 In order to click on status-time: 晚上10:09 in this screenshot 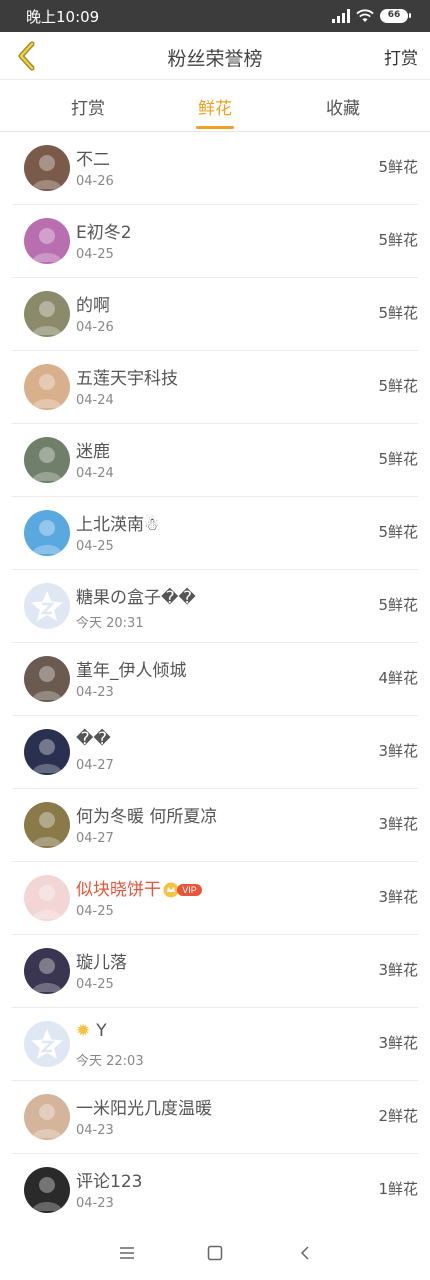, I will do `click(63, 17)`.